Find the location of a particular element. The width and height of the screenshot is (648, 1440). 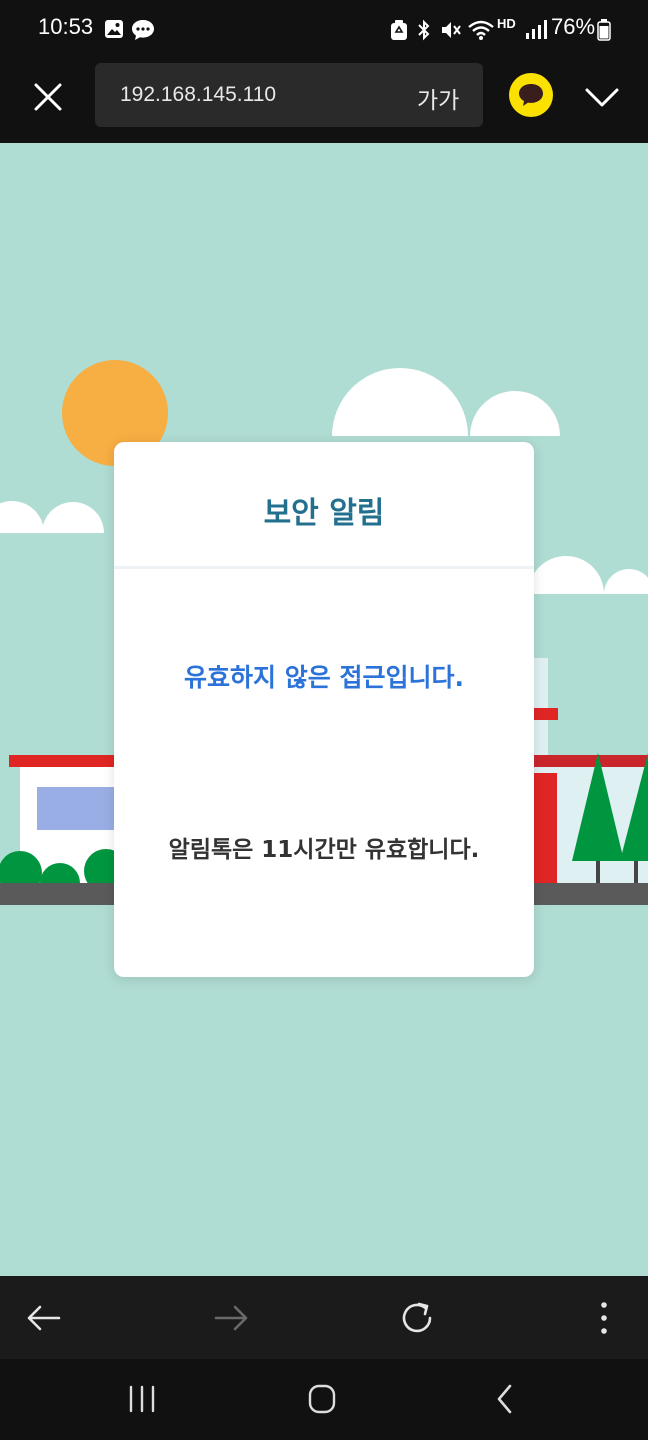

home-icon is located at coordinates (322, 1399).